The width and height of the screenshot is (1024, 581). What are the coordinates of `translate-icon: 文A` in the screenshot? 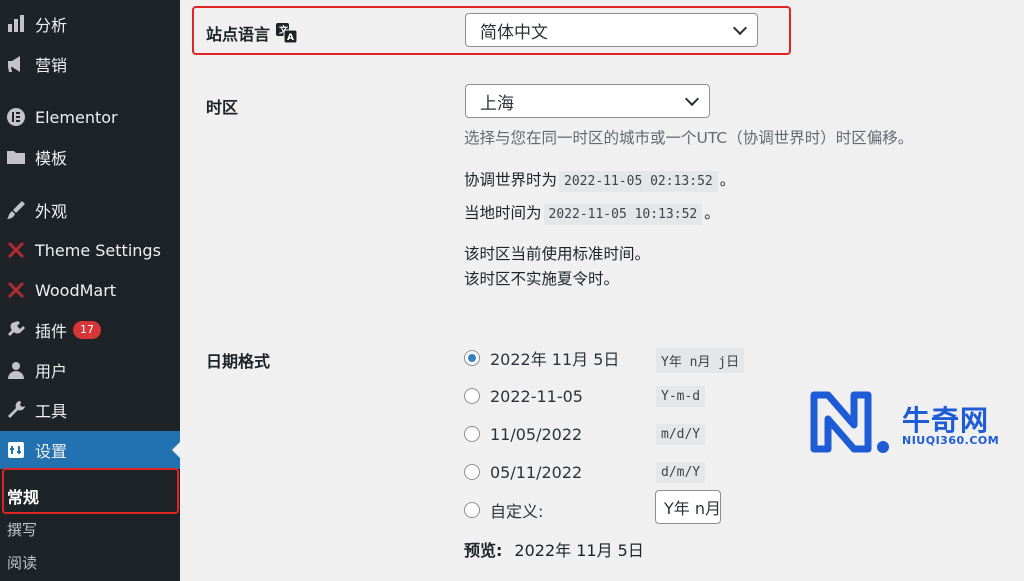 It's located at (287, 33).